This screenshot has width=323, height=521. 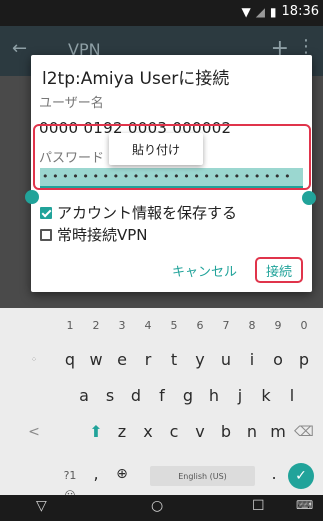 I want to click on status-bar: ▼ ◢ ▮ 18:36, so click(x=161, y=13).